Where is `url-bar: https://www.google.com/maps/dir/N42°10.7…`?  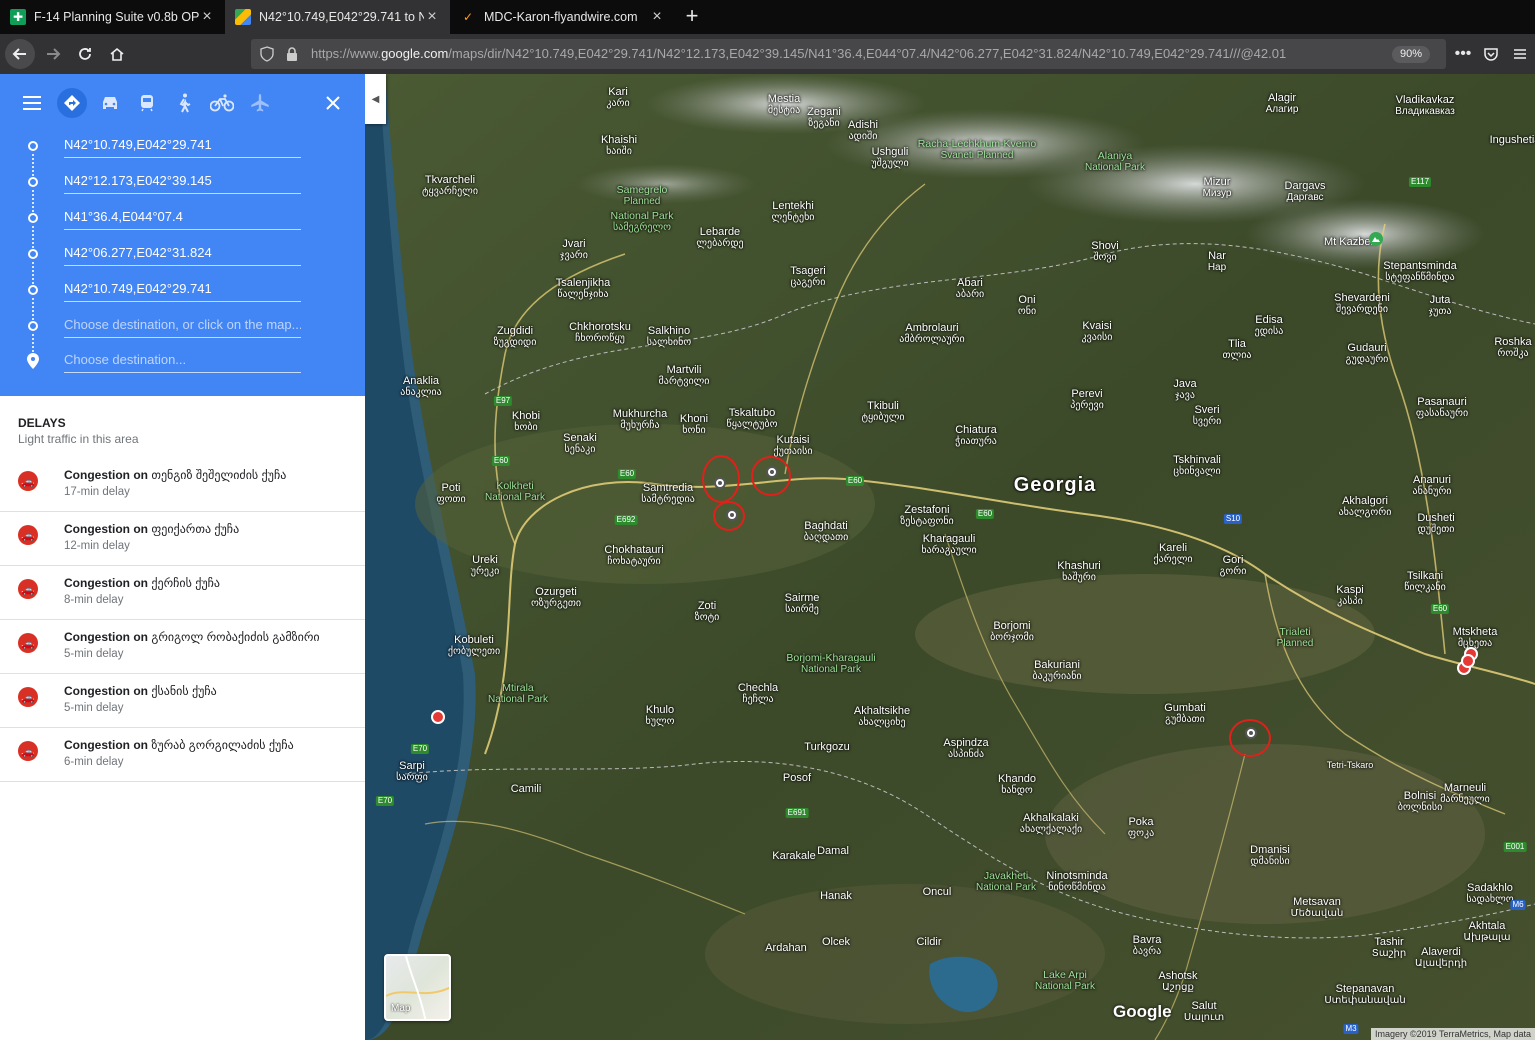 url-bar: https://www.google.com/maps/dir/N42°10.7… is located at coordinates (848, 54).